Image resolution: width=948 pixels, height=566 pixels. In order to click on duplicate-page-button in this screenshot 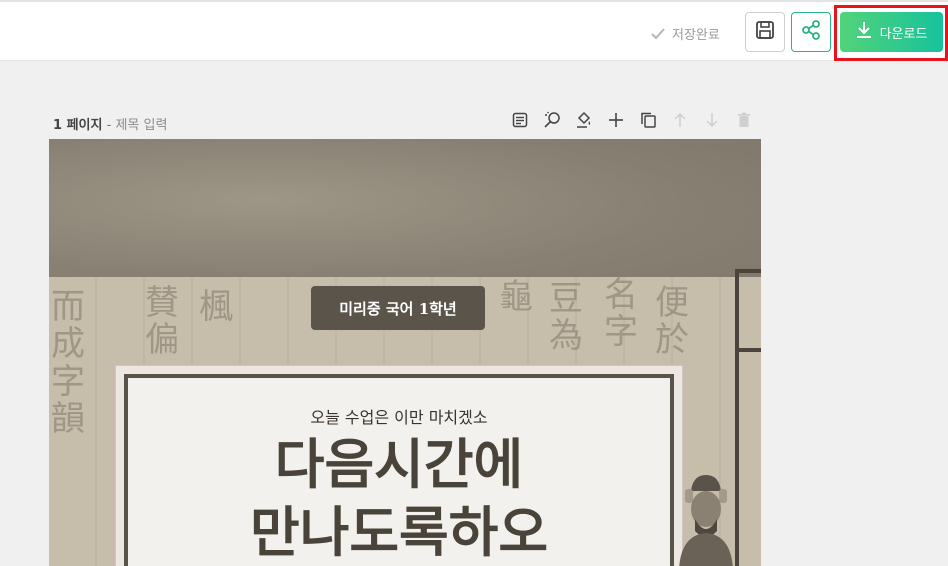, I will do `click(648, 122)`.